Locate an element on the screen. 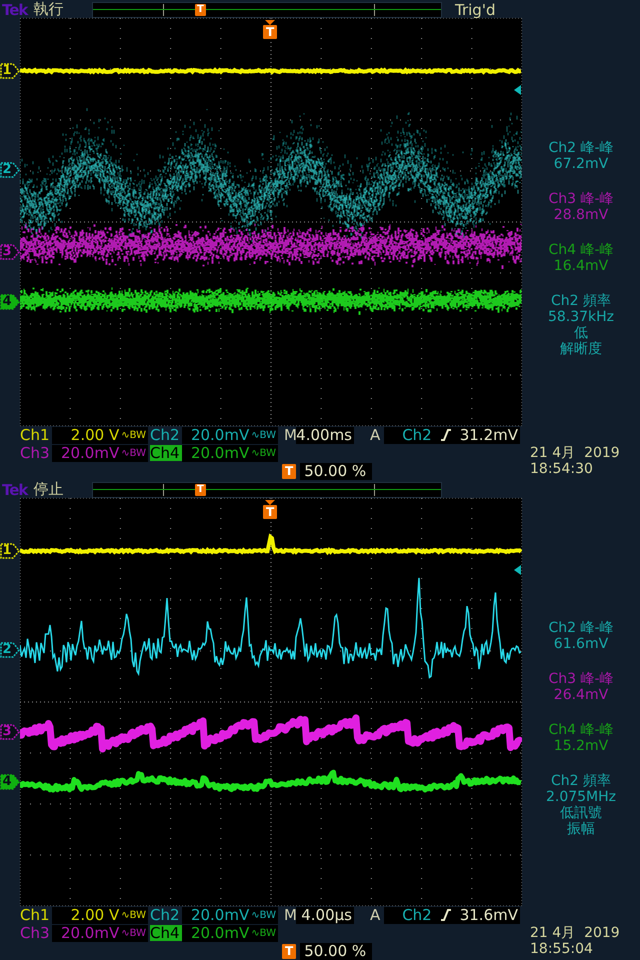  measurement-text: 16.4mV is located at coordinates (581, 266).